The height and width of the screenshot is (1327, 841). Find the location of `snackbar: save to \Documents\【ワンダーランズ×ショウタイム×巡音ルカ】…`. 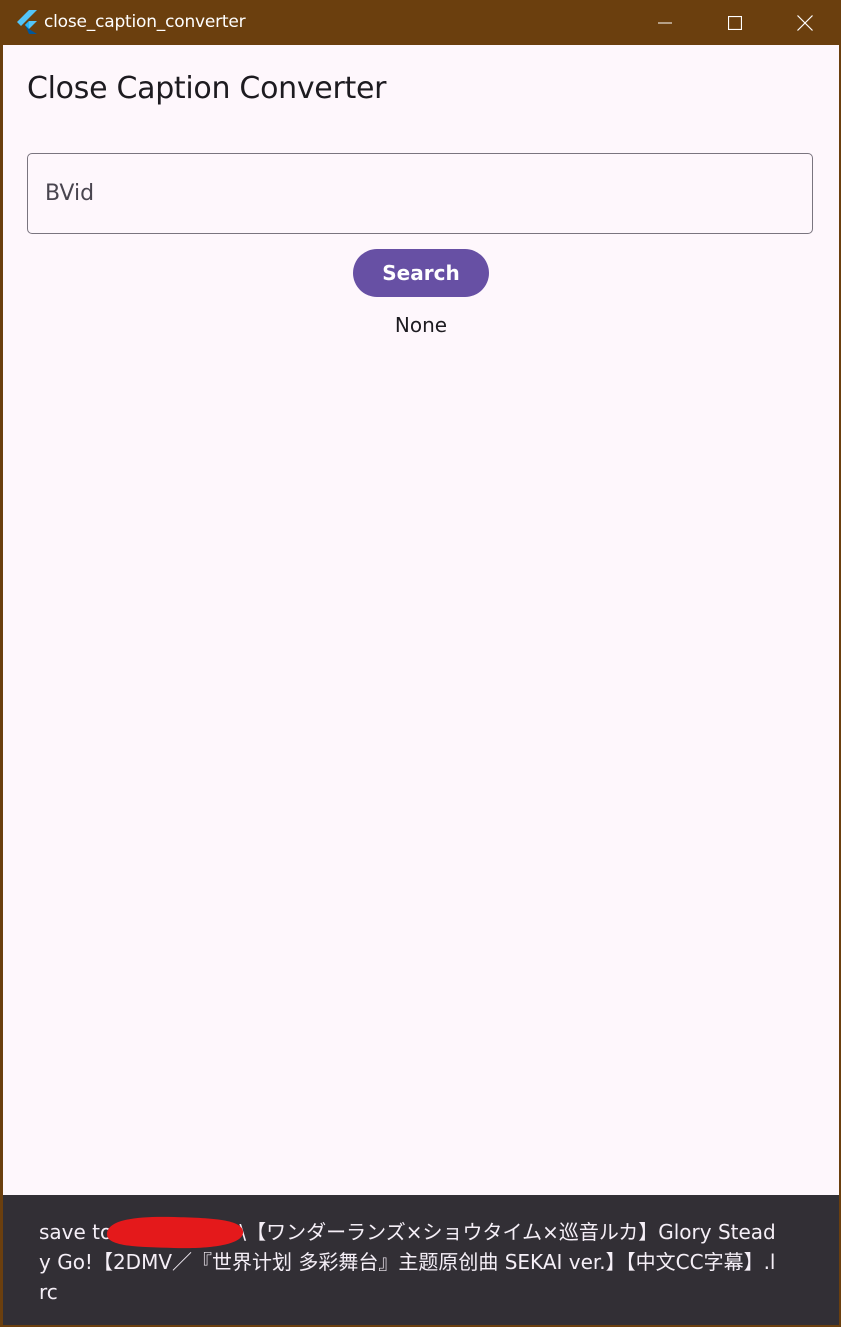

snackbar: save to \Documents\【ワンダーランズ×ショウタイム×巡音ルカ】… is located at coordinates (421, 1260).